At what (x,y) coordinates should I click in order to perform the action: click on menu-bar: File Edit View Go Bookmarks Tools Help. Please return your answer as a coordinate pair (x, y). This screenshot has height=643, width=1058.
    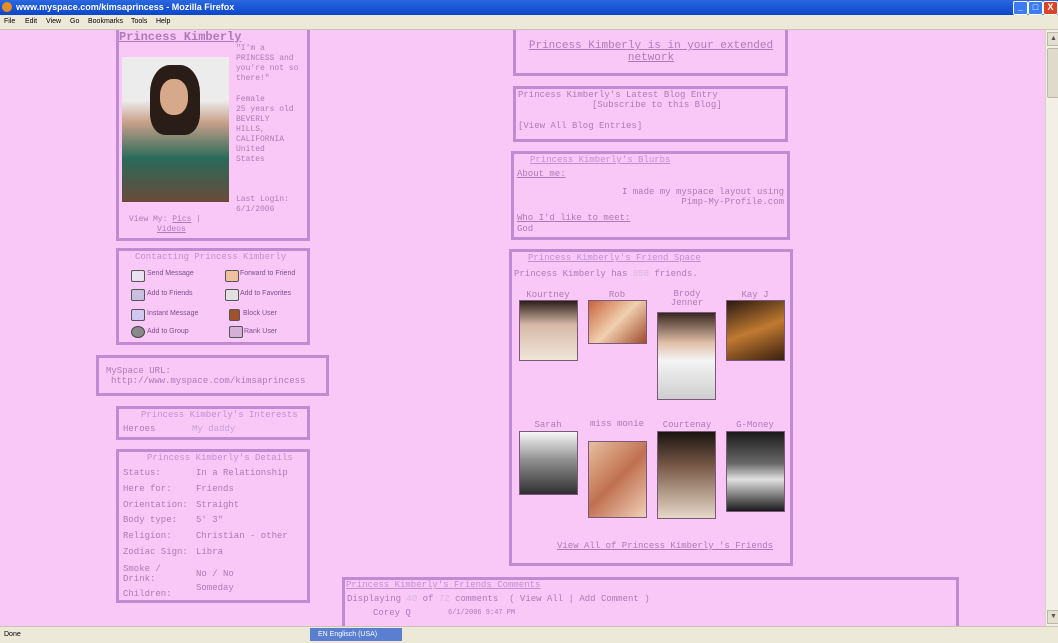
    Looking at the image, I should click on (529, 22).